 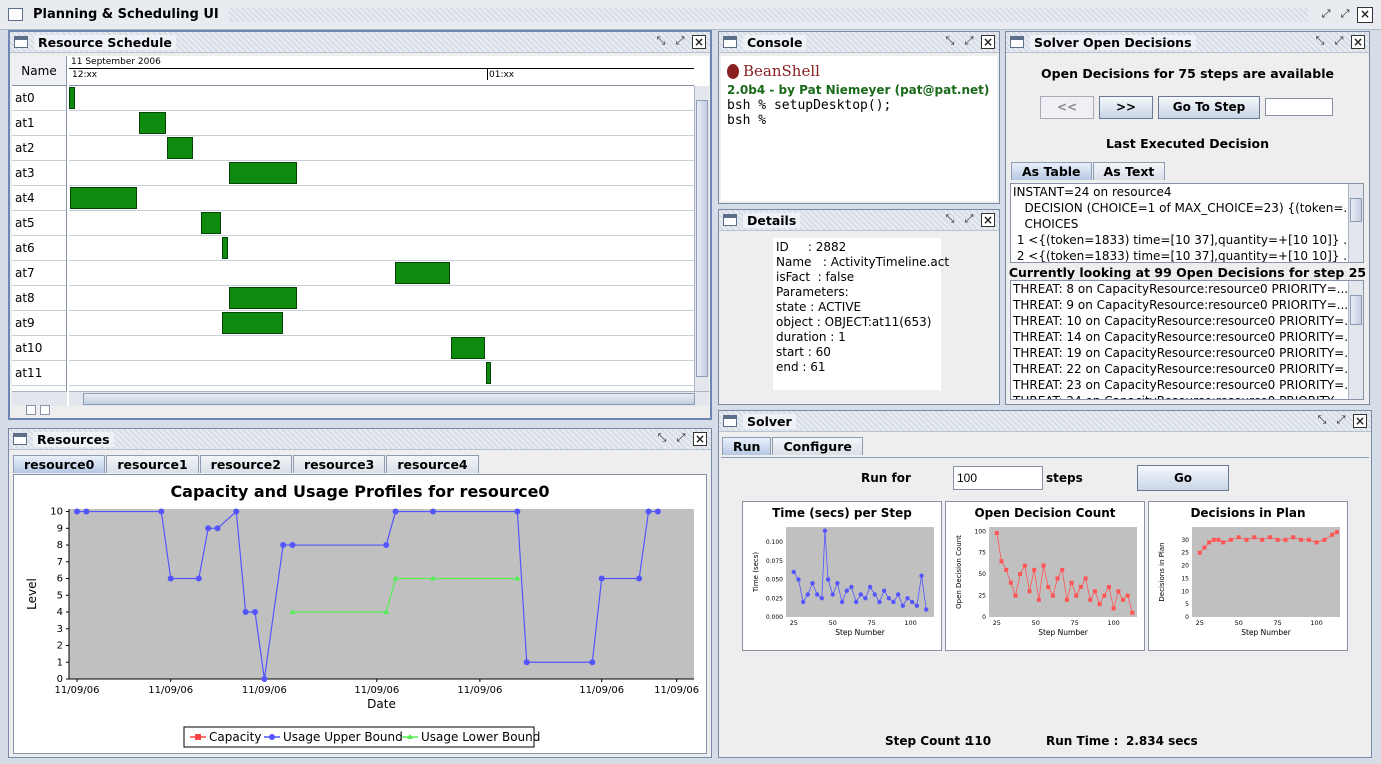 I want to click on prev-step-button: <<, so click(x=1067, y=107).